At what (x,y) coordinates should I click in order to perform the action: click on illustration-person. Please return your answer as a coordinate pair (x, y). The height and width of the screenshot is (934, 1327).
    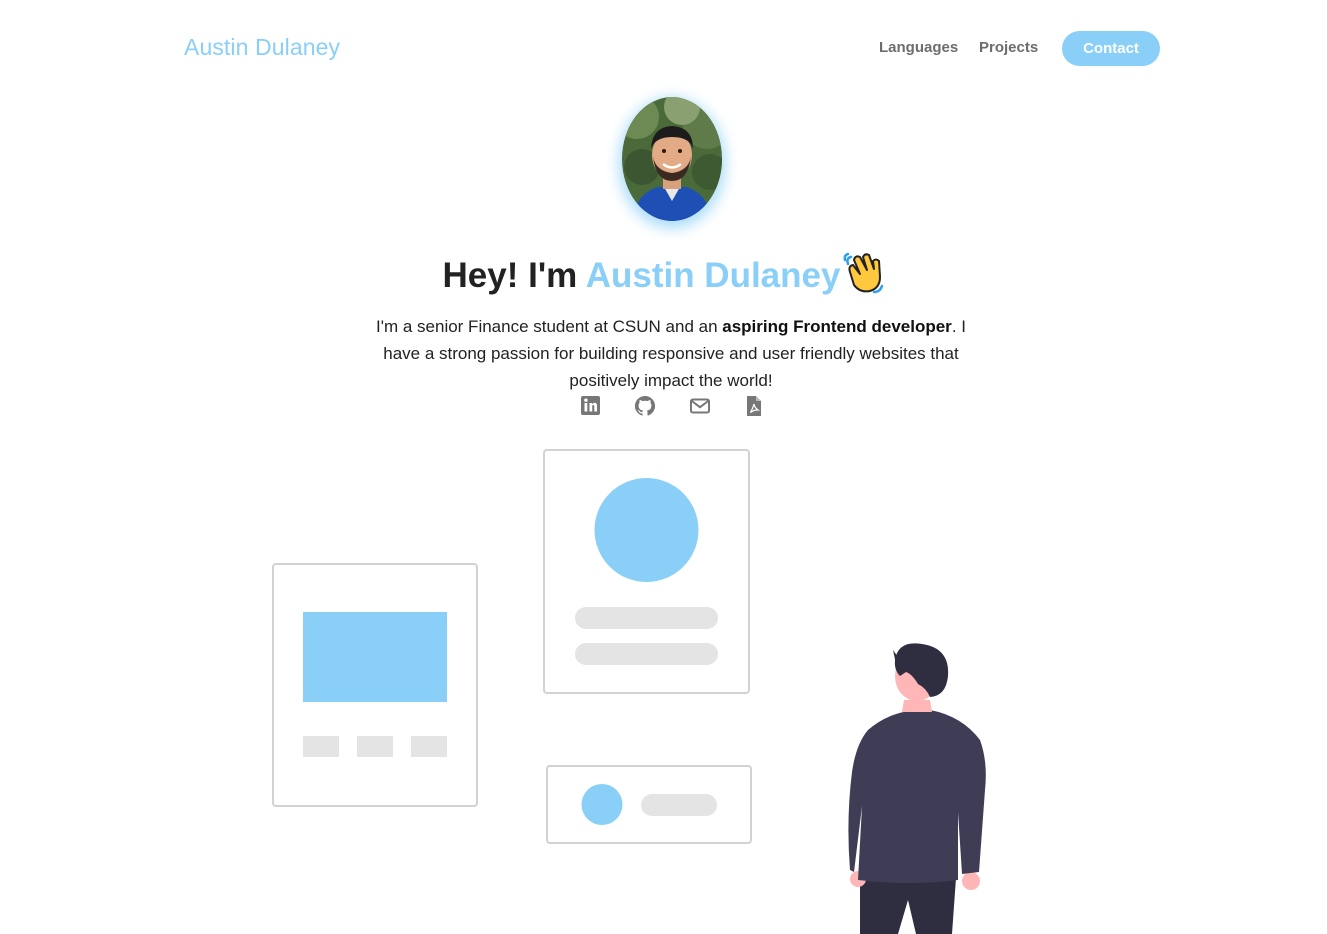
    Looking at the image, I should click on (917, 788).